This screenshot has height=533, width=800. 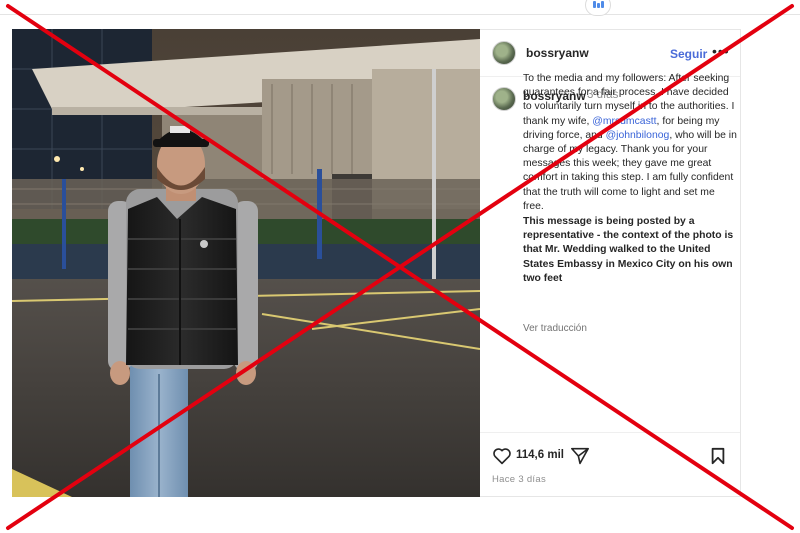 I want to click on follow-button: Seguir, so click(x=688, y=54).